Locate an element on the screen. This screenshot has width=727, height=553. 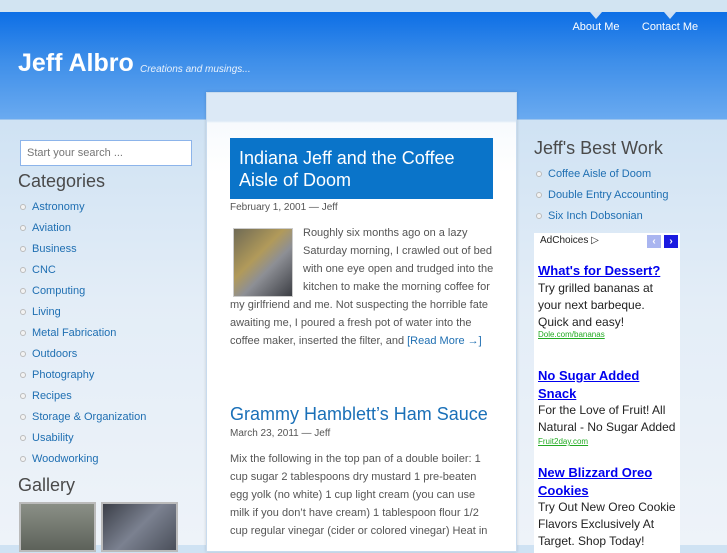
category-link: Woodworking is located at coordinates (83, 458).